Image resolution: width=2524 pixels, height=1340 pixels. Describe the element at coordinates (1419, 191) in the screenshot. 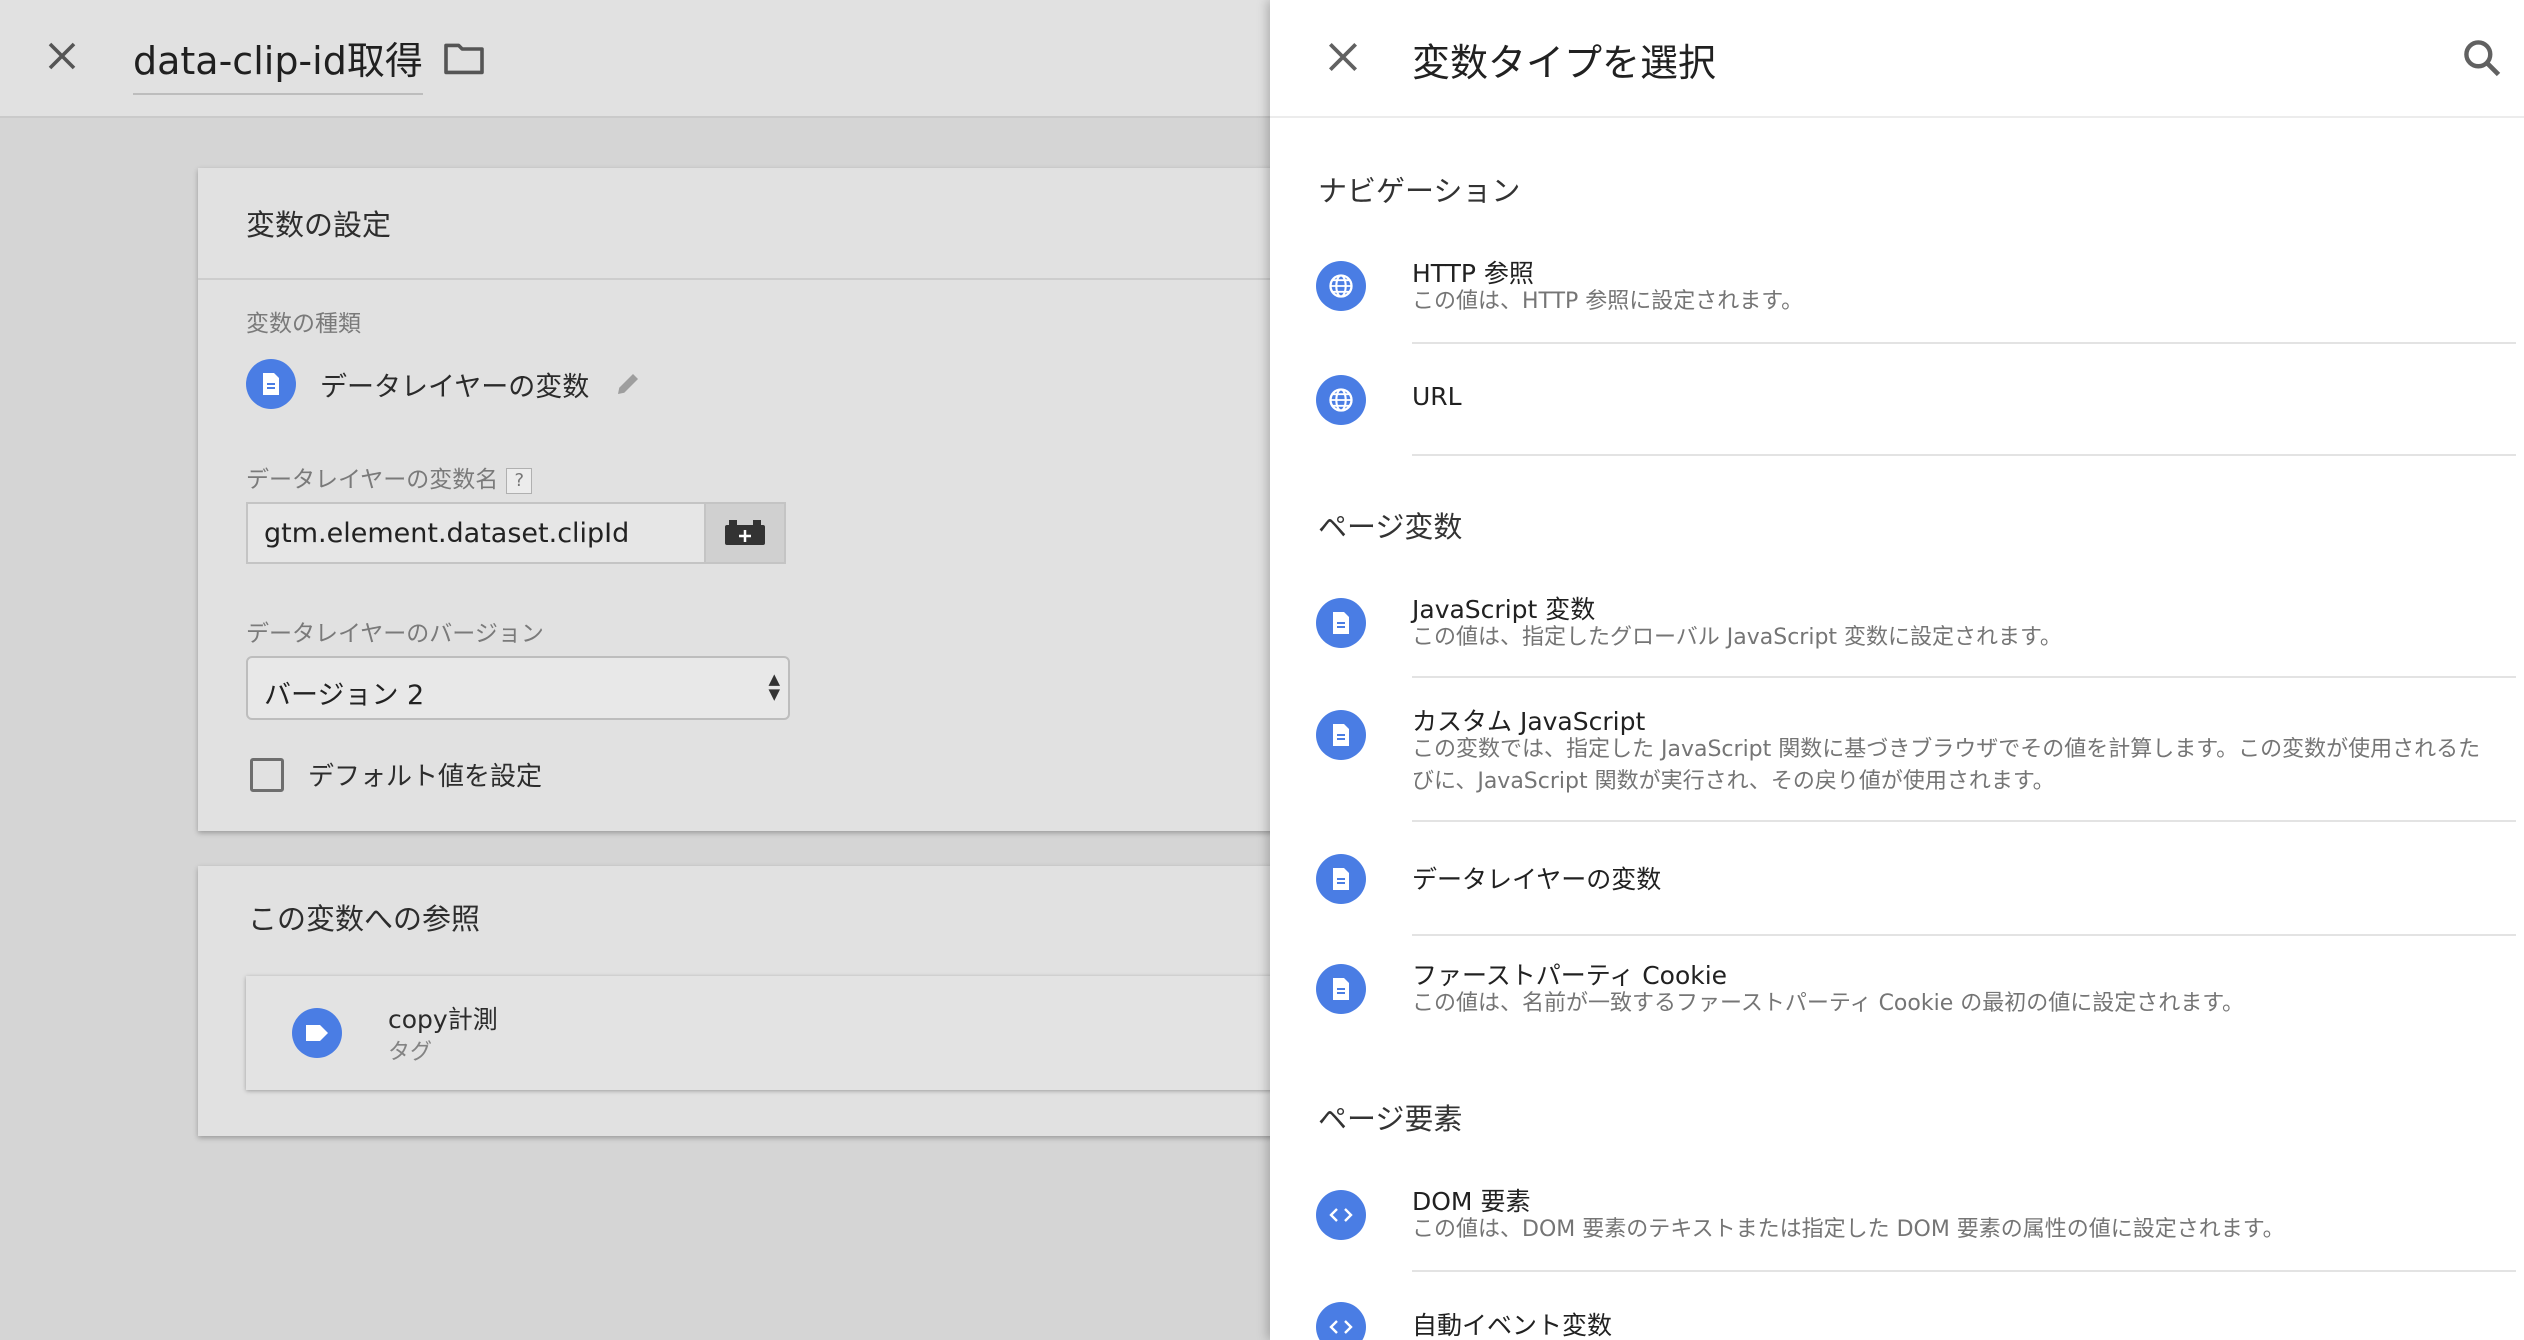

I see `section-navigation: ナビゲーション` at that location.